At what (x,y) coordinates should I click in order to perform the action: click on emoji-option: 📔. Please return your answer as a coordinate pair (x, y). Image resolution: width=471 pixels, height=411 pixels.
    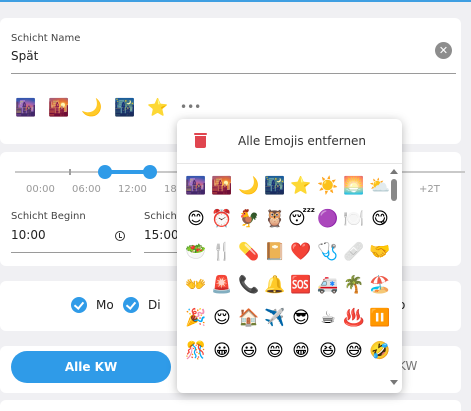
    Looking at the image, I should click on (275, 252).